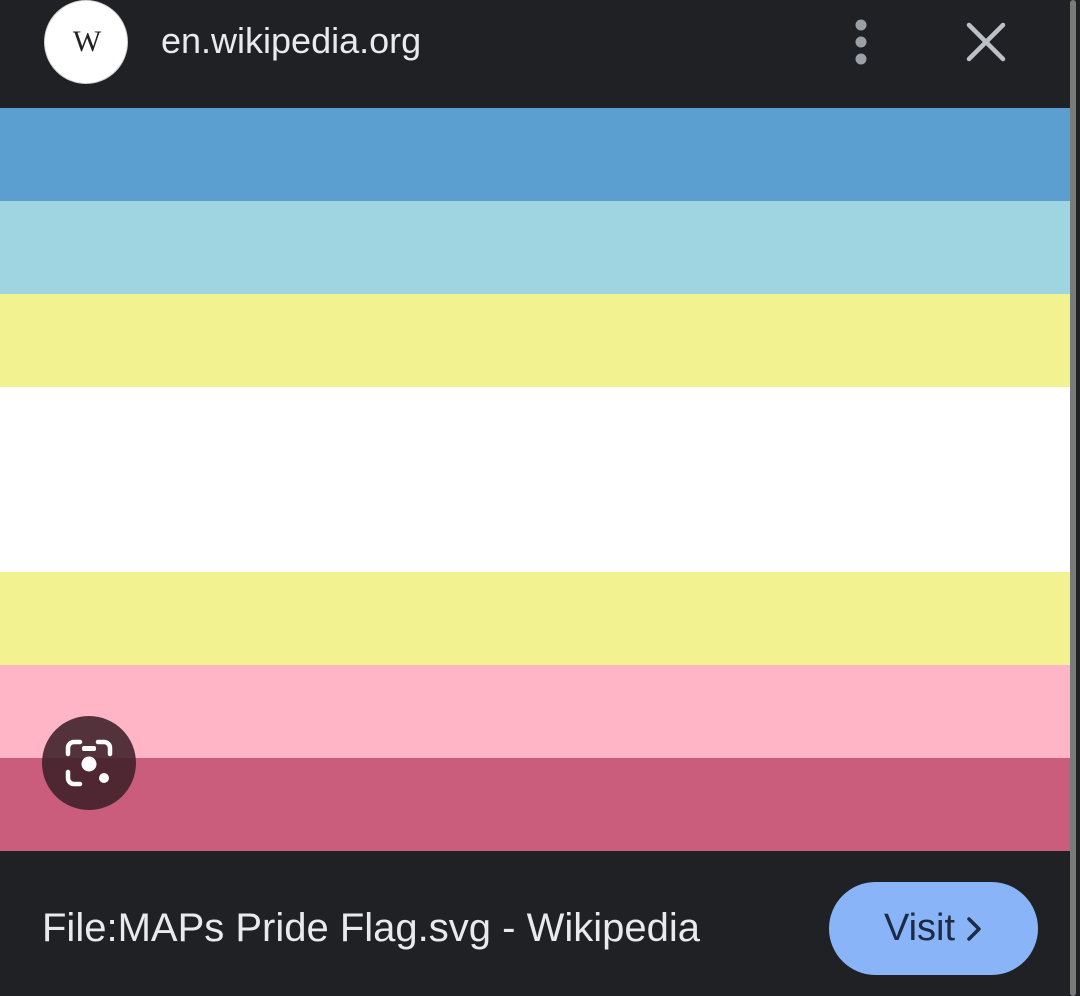 Image resolution: width=1080 pixels, height=996 pixels. I want to click on lens-camera-icon, so click(89, 763).